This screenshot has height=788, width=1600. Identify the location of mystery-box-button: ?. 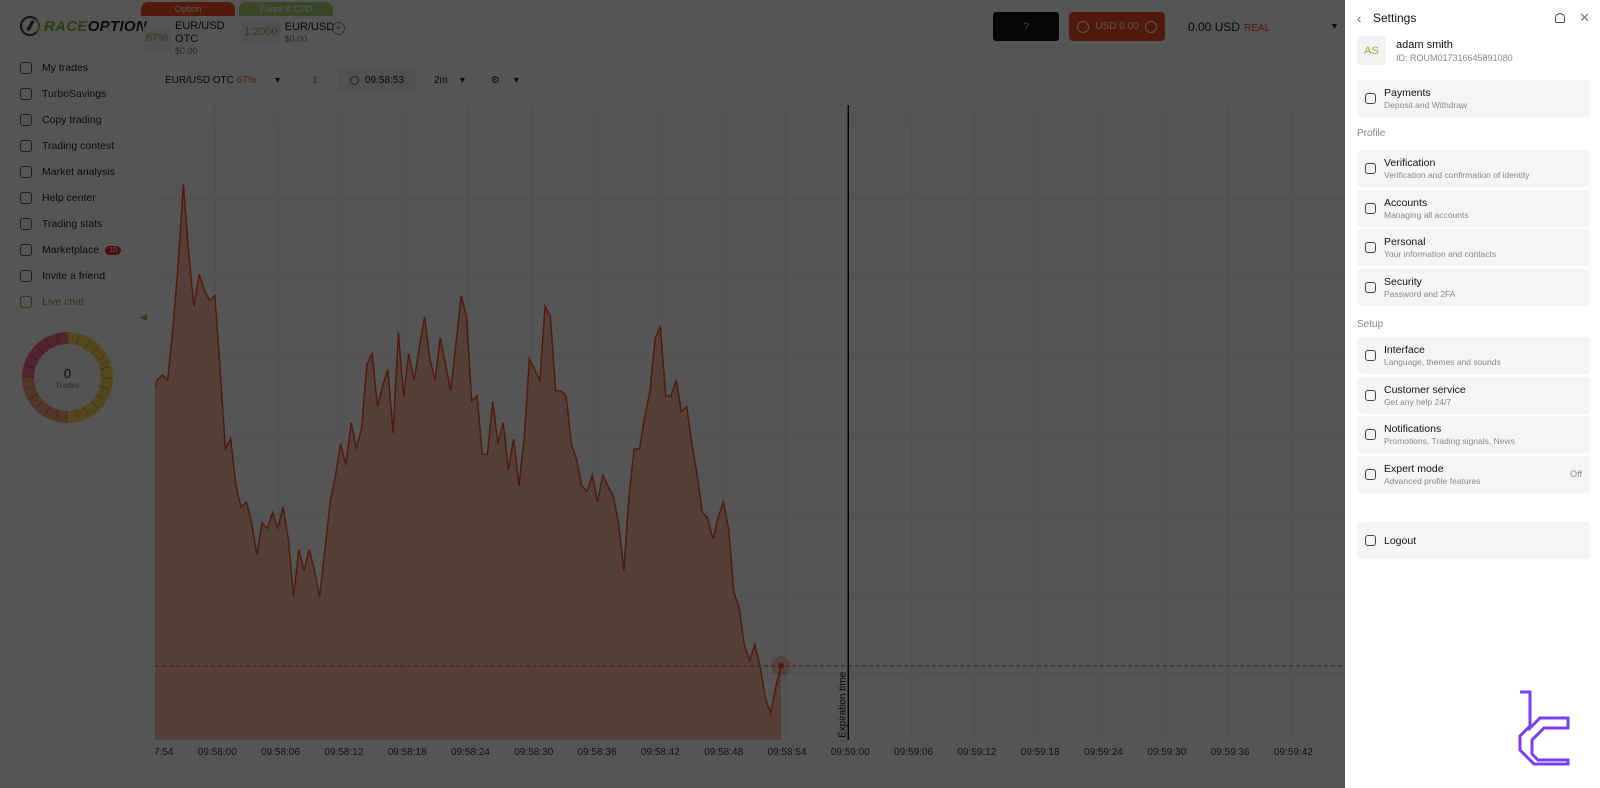
(1026, 26).